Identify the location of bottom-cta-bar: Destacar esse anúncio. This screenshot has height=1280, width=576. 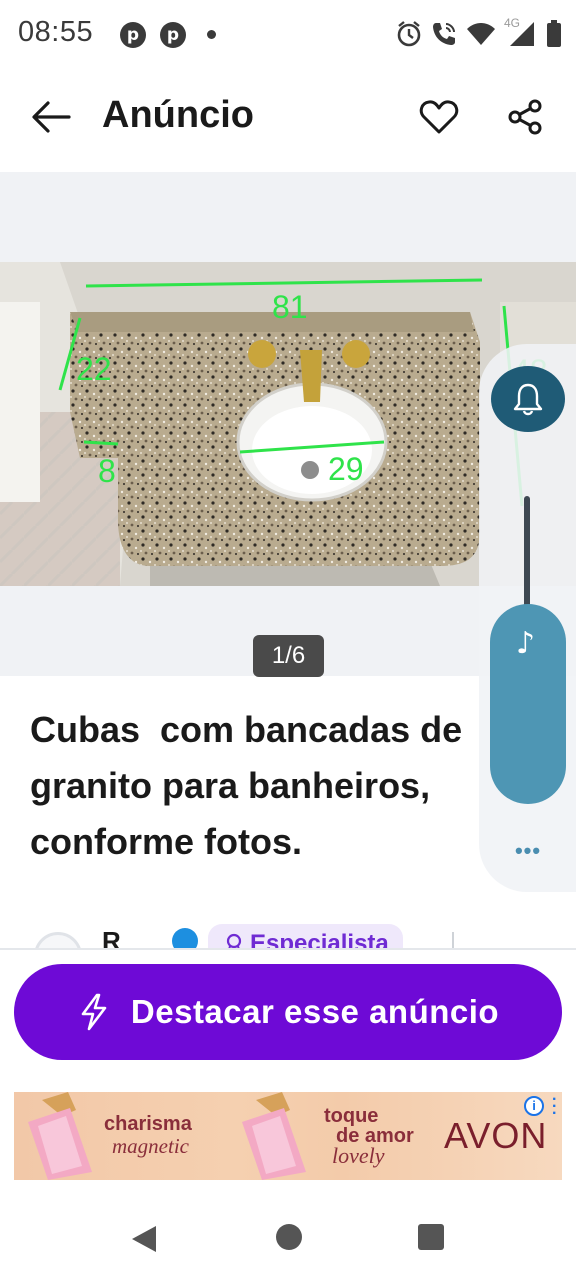
(288, 1013).